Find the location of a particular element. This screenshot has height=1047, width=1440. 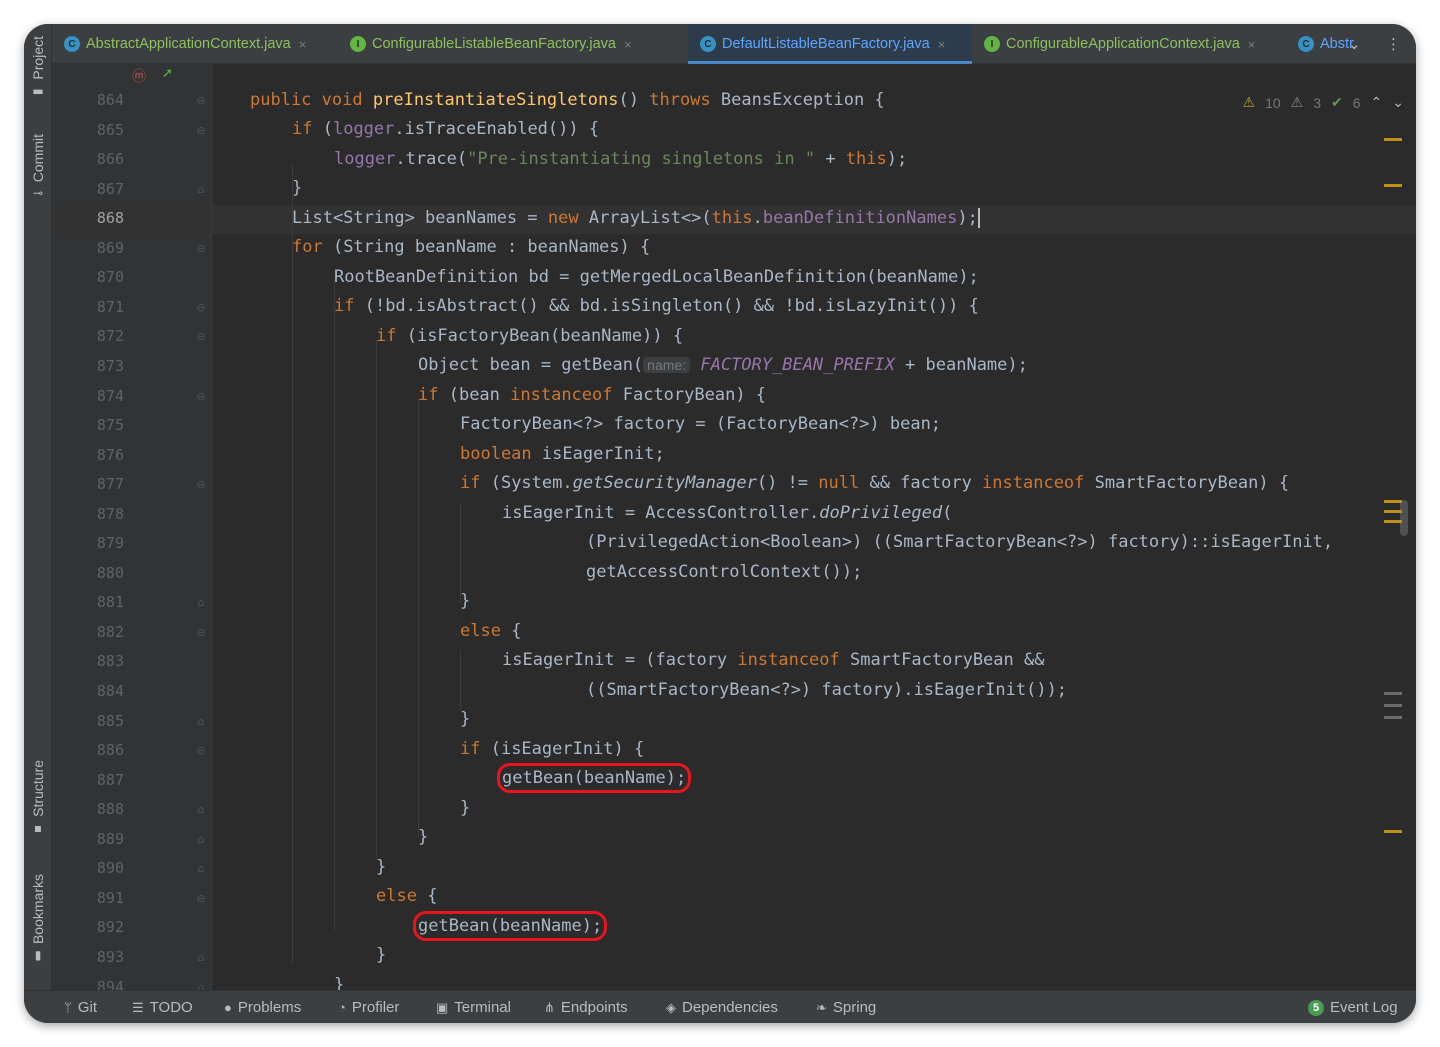

line-number: 869 is located at coordinates (88, 248).